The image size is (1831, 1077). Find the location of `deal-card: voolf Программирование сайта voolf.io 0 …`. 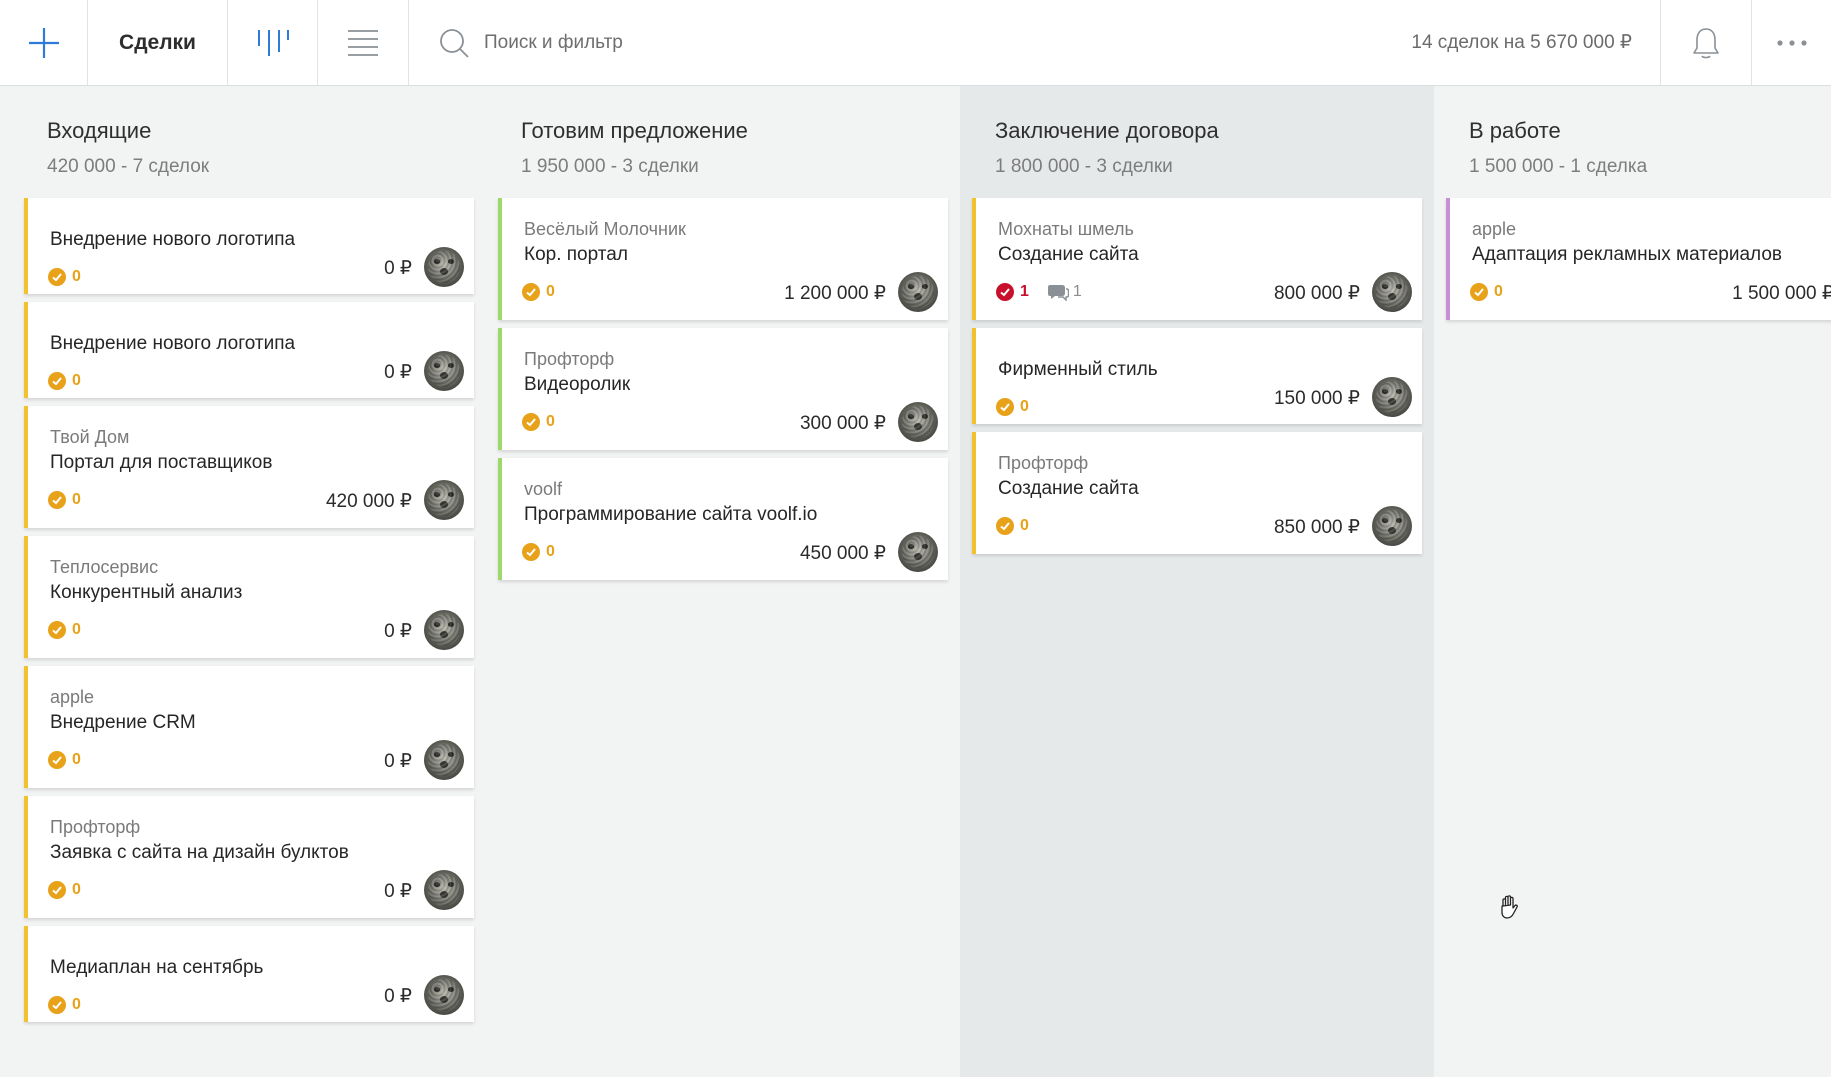

deal-card: voolf Программирование сайта voolf.io 0 … is located at coordinates (723, 519).